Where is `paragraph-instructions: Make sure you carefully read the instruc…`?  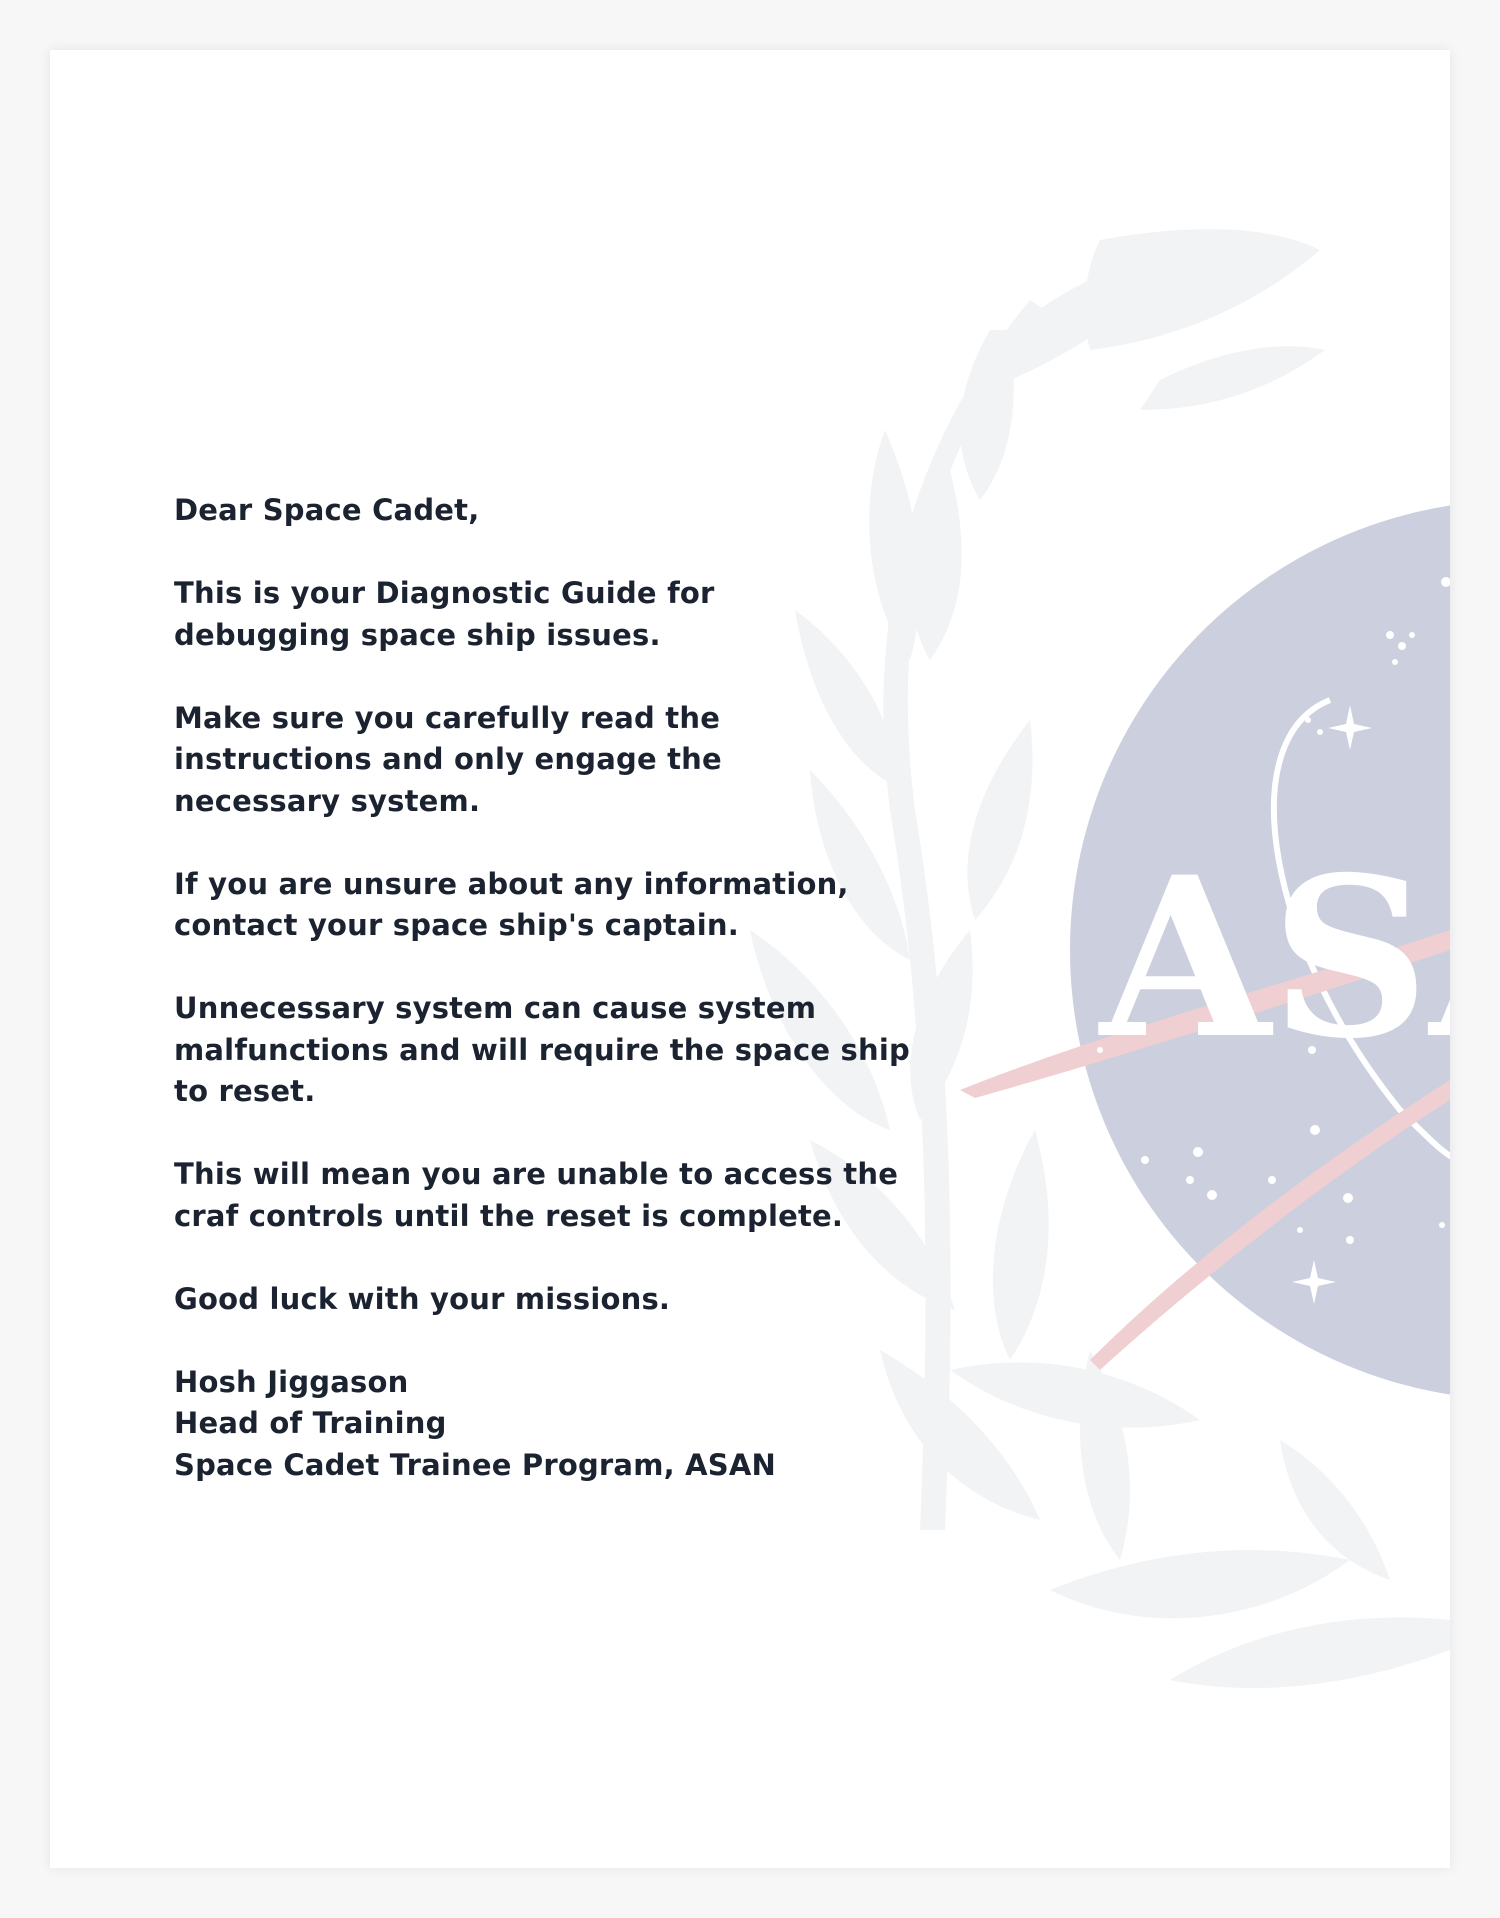 paragraph-instructions: Make sure you carefully read the instruc… is located at coordinates (448, 759).